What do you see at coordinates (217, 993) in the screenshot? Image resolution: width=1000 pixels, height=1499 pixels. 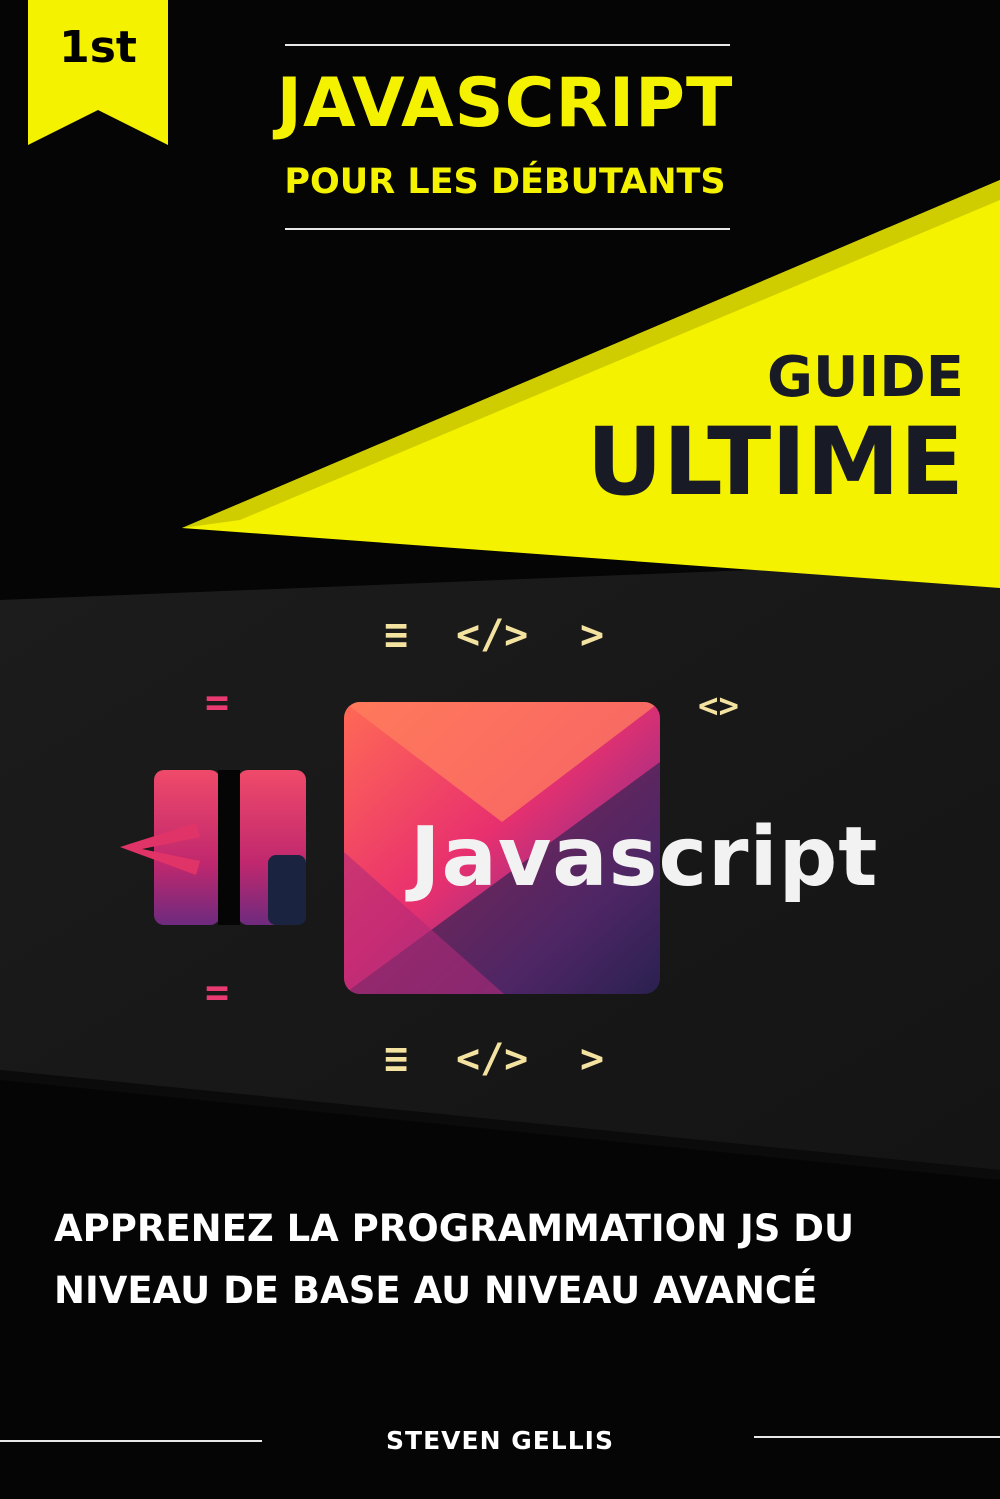 I see `equals-glyph-bottom: =` at bounding box center [217, 993].